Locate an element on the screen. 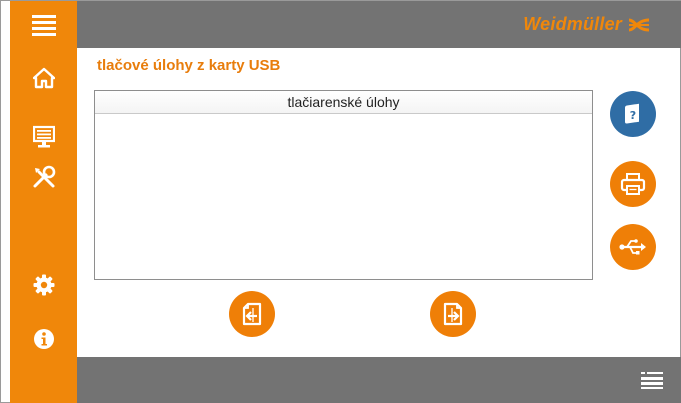  import-button is located at coordinates (252, 314).